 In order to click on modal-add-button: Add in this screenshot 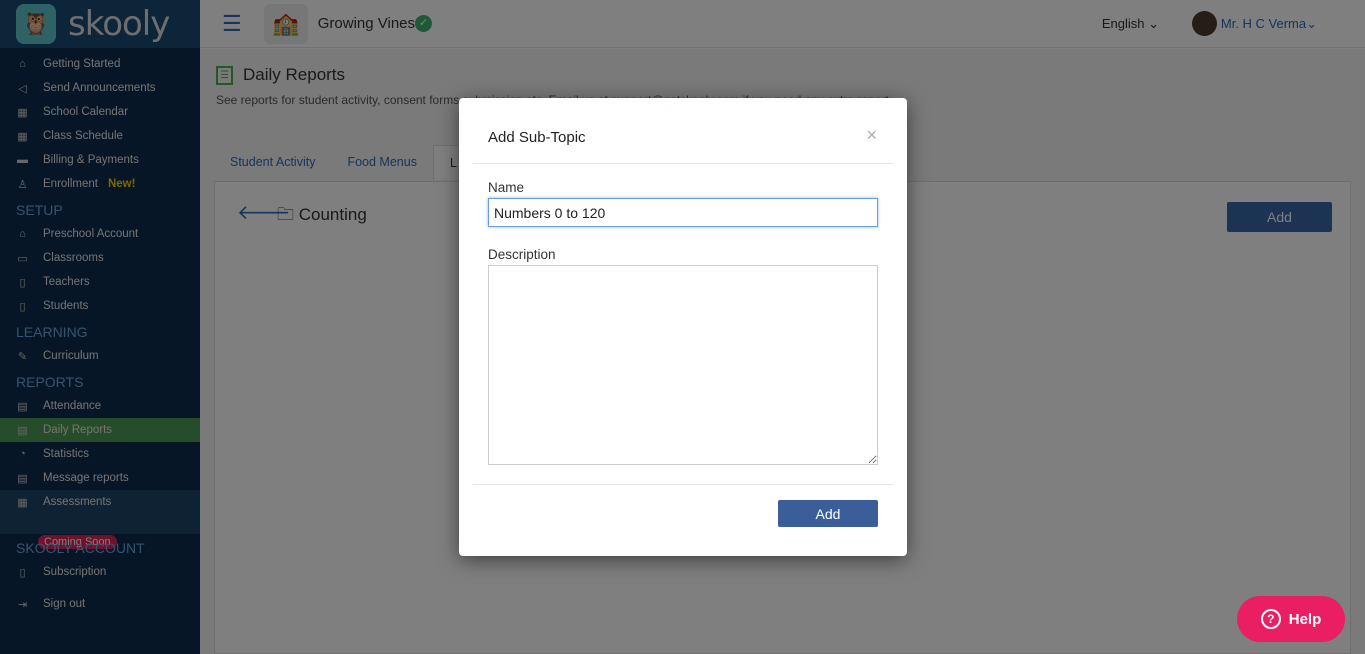, I will do `click(828, 513)`.